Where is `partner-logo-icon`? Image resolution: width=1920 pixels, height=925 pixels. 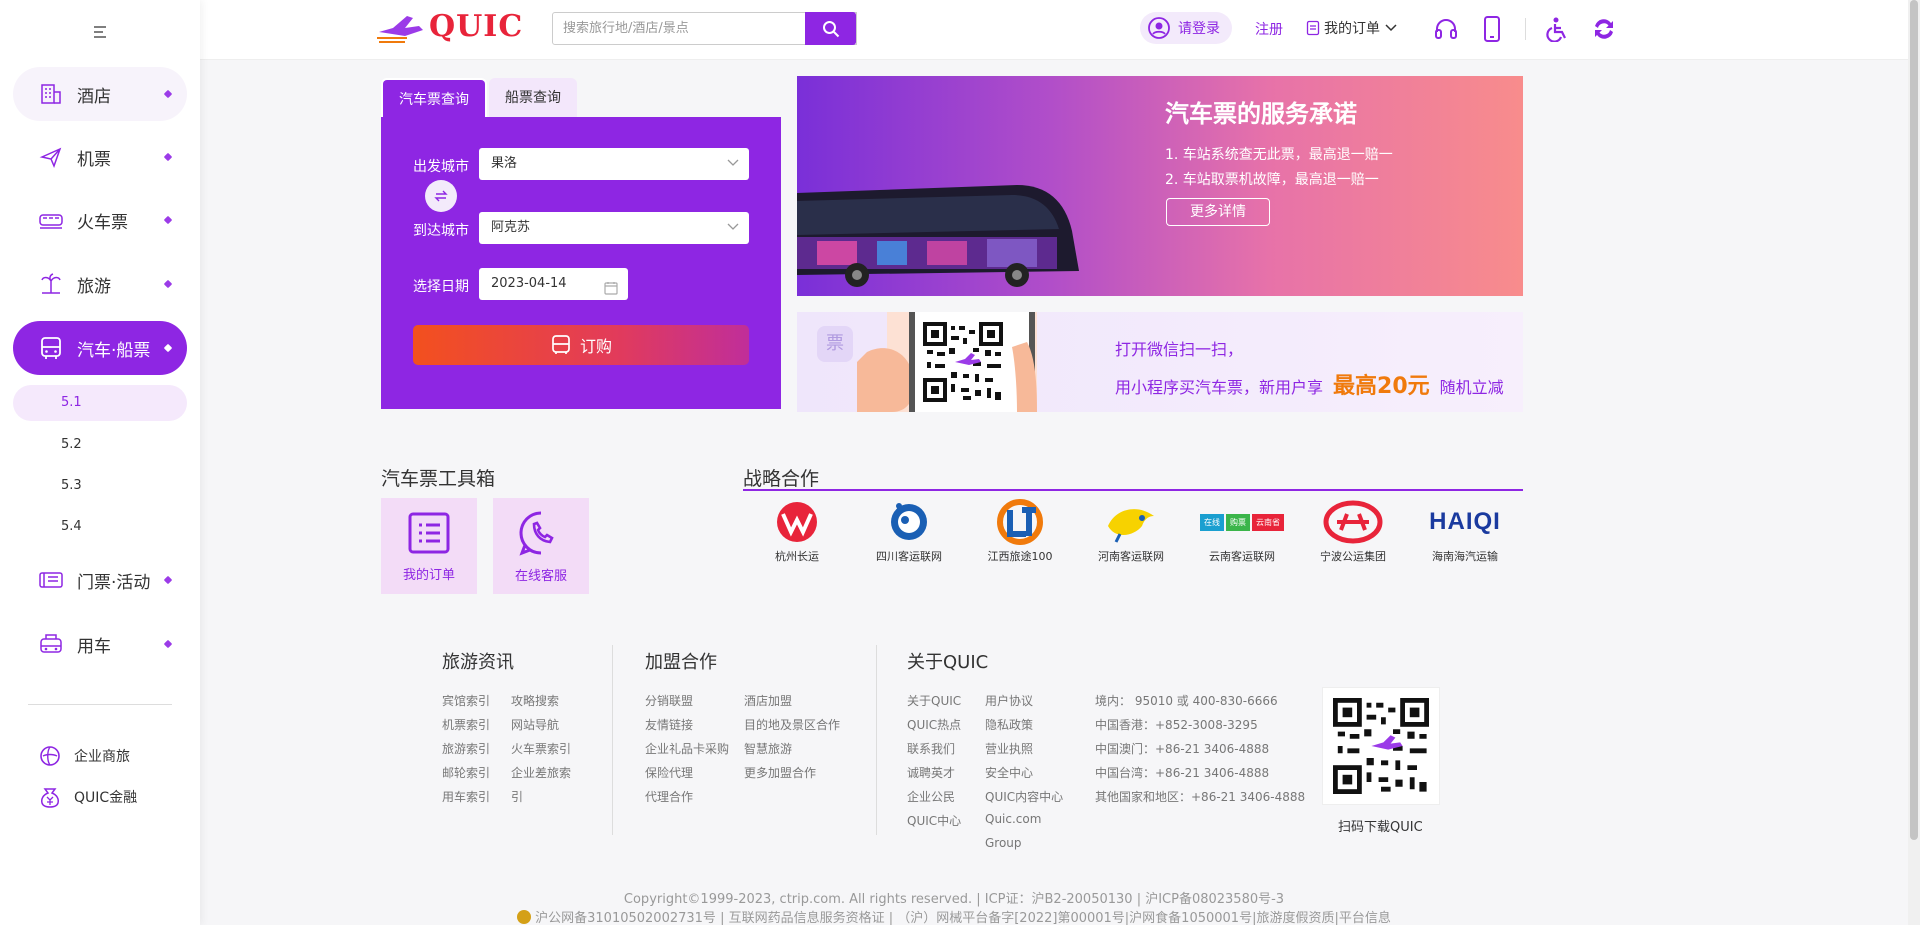
partner-logo-icon is located at coordinates (1020, 522).